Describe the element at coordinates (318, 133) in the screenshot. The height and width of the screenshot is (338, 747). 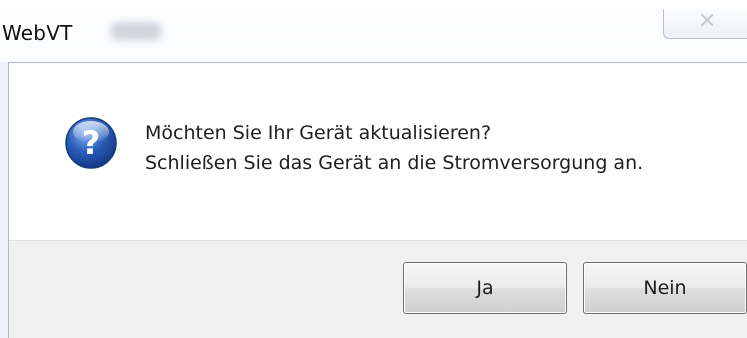
I see `message-line-1: Möchten Sie Ihr Gerät aktualisieren?` at that location.